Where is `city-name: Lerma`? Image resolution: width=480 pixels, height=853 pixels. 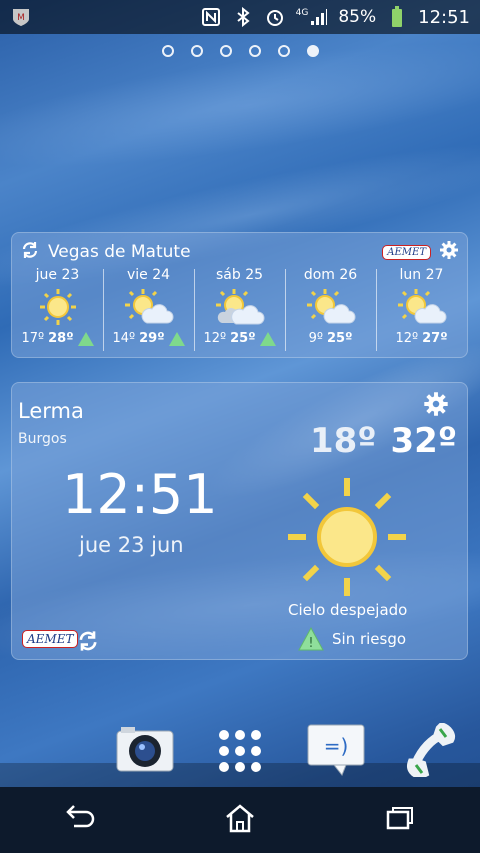 city-name: Lerma is located at coordinates (51, 411).